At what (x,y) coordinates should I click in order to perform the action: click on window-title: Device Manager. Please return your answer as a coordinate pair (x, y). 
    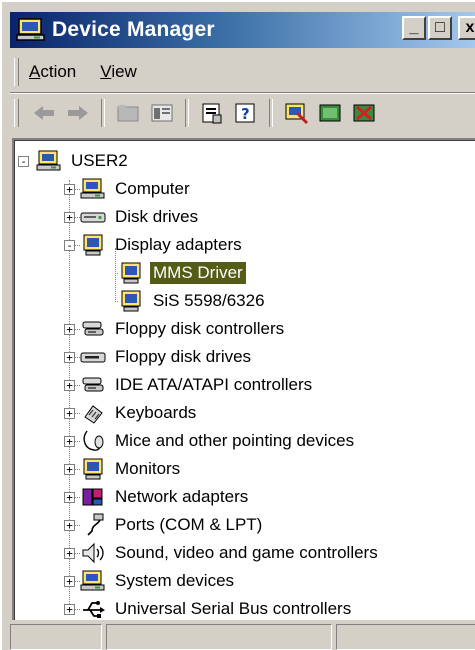
    Looking at the image, I should click on (133, 29).